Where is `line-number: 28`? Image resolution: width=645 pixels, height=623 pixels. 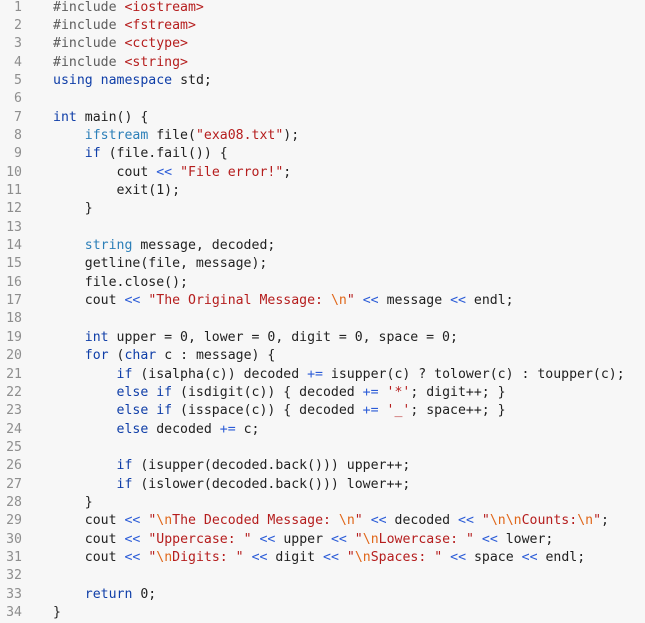 line-number: 28 is located at coordinates (14, 502).